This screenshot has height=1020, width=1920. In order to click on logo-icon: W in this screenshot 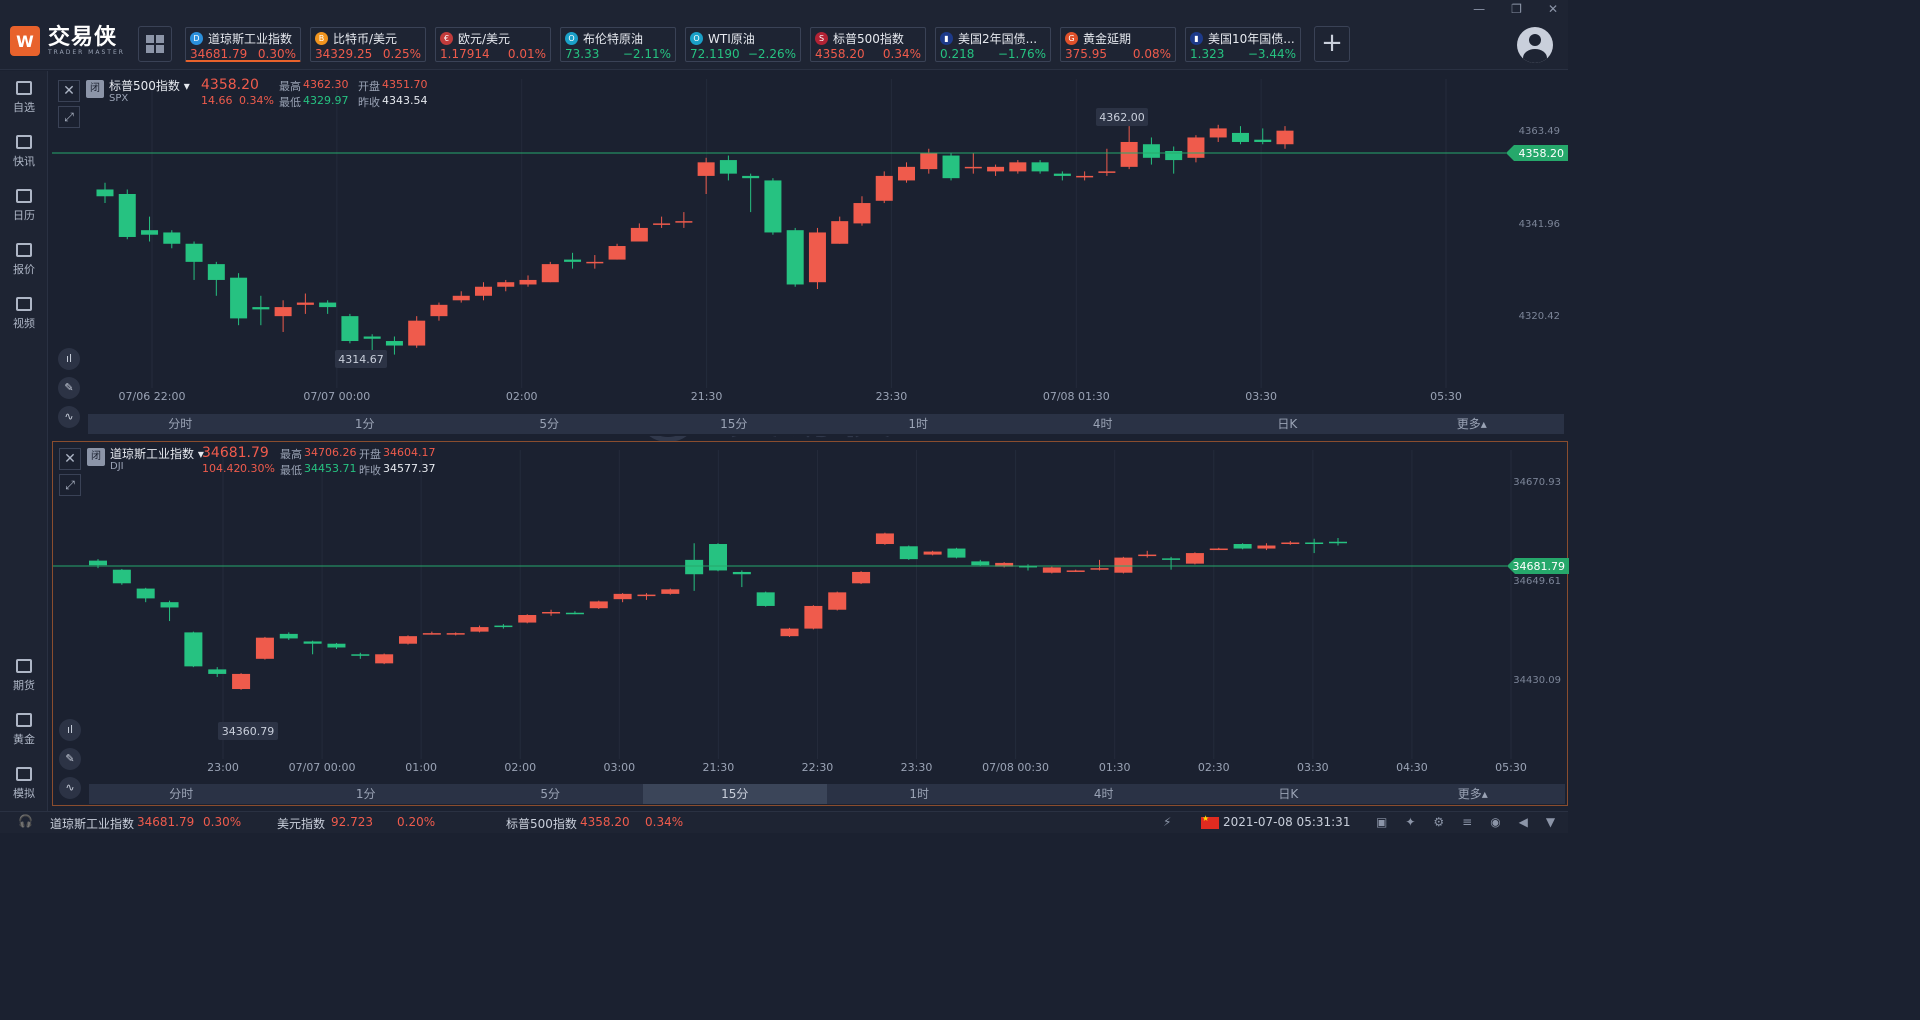, I will do `click(25, 41)`.